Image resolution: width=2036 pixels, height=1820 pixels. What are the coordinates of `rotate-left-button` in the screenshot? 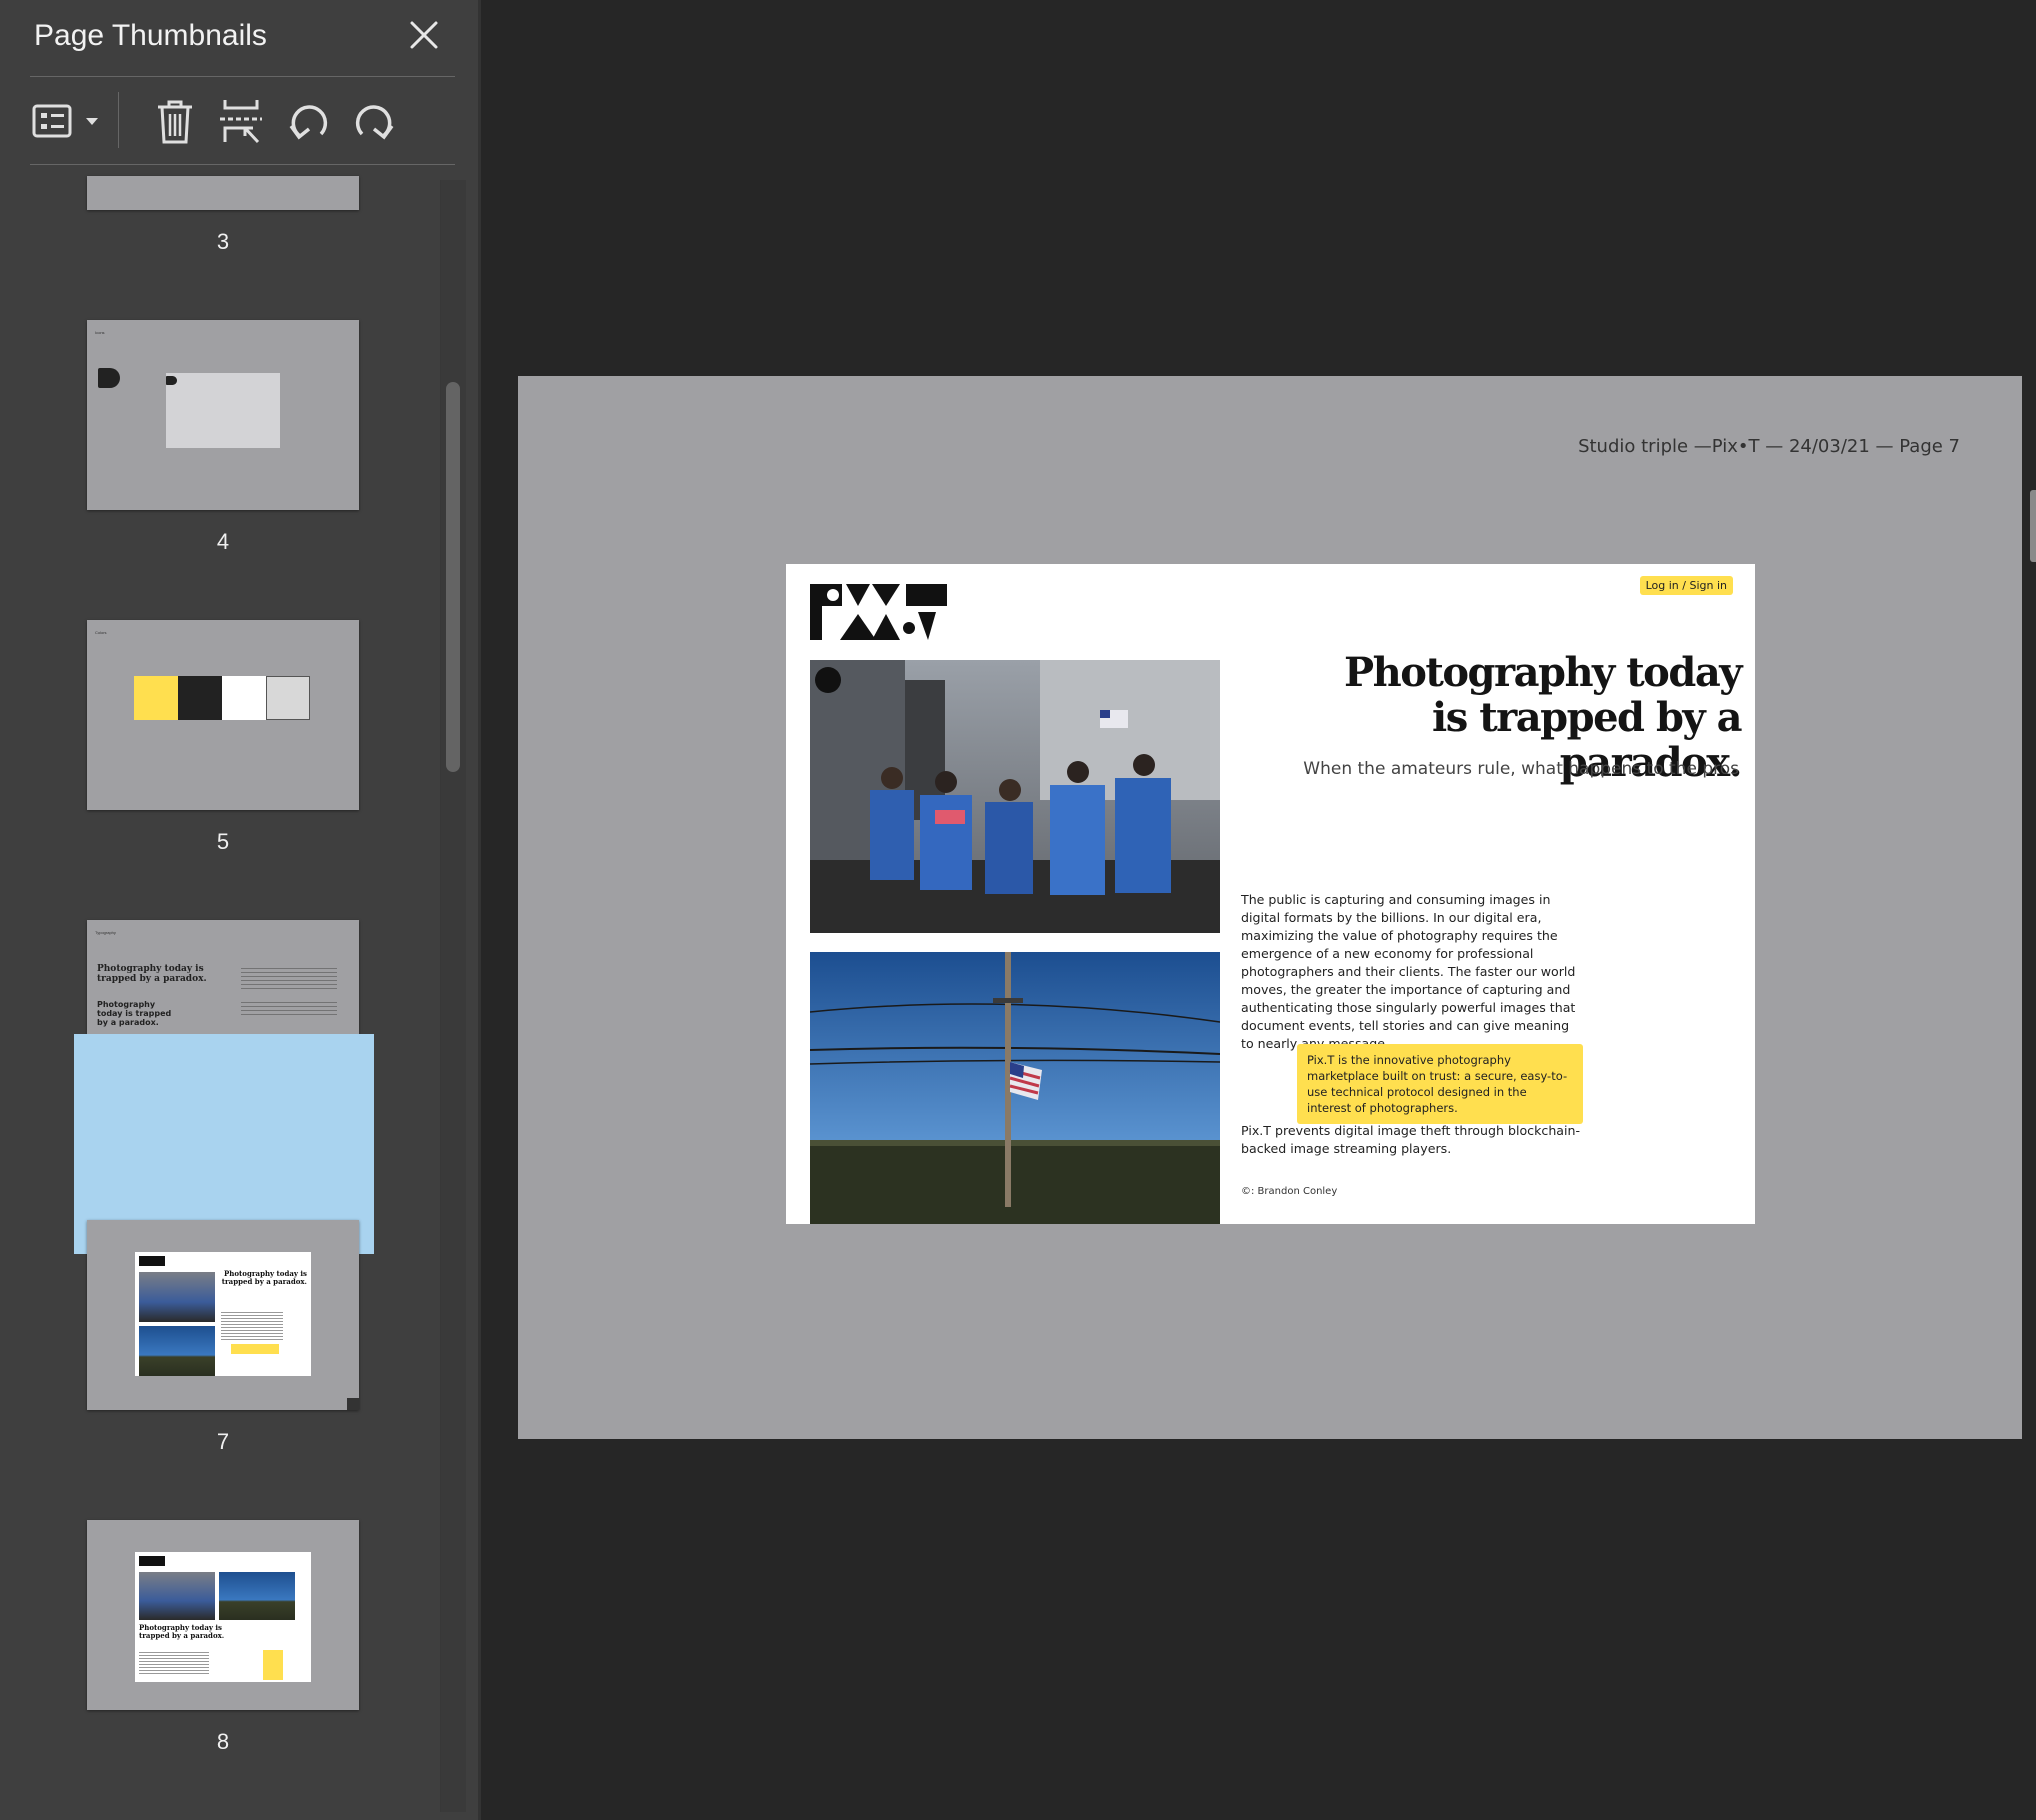 It's located at (308, 121).